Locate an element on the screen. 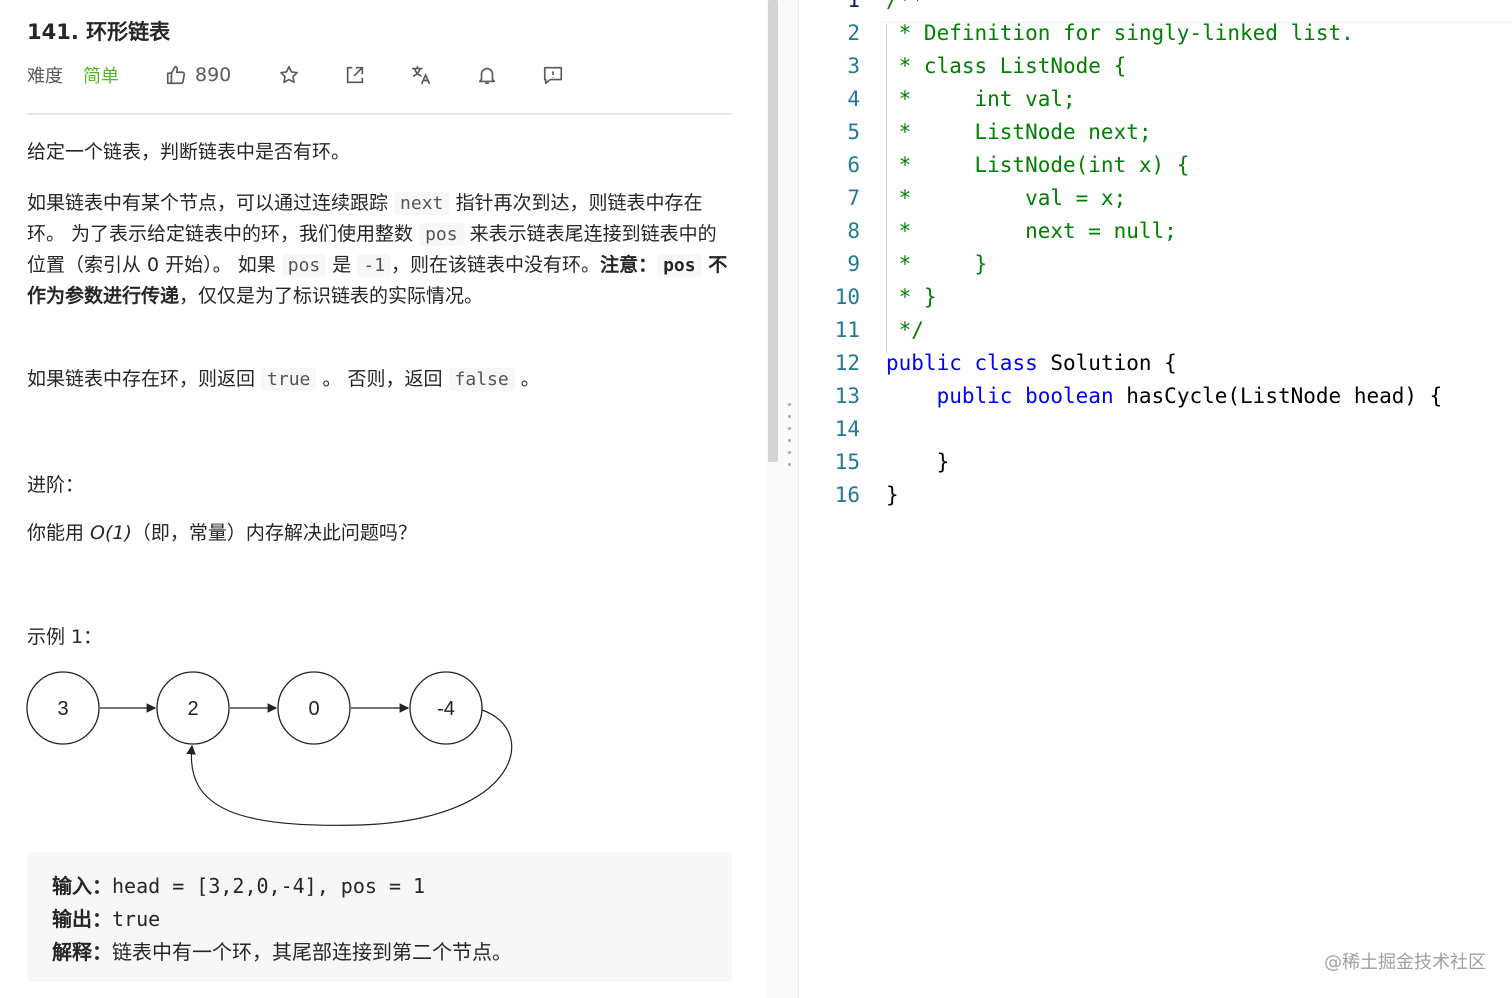  code-line: public class Solution { is located at coordinates (1031, 363).